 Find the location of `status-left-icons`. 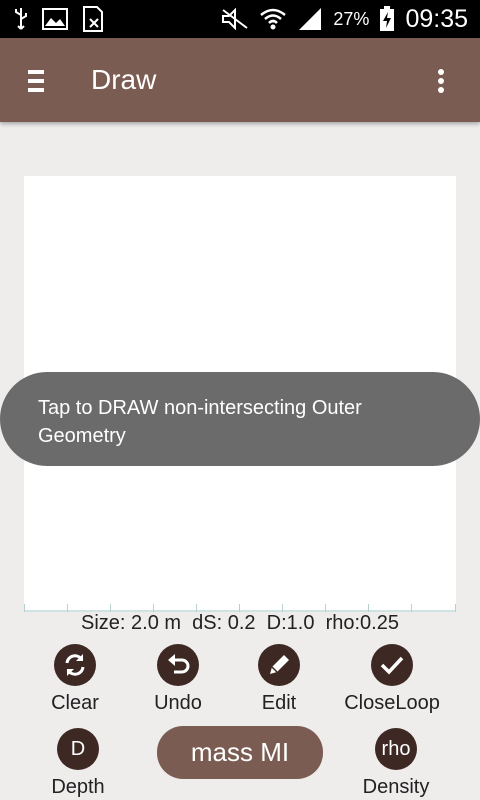

status-left-icons is located at coordinates (59, 19).